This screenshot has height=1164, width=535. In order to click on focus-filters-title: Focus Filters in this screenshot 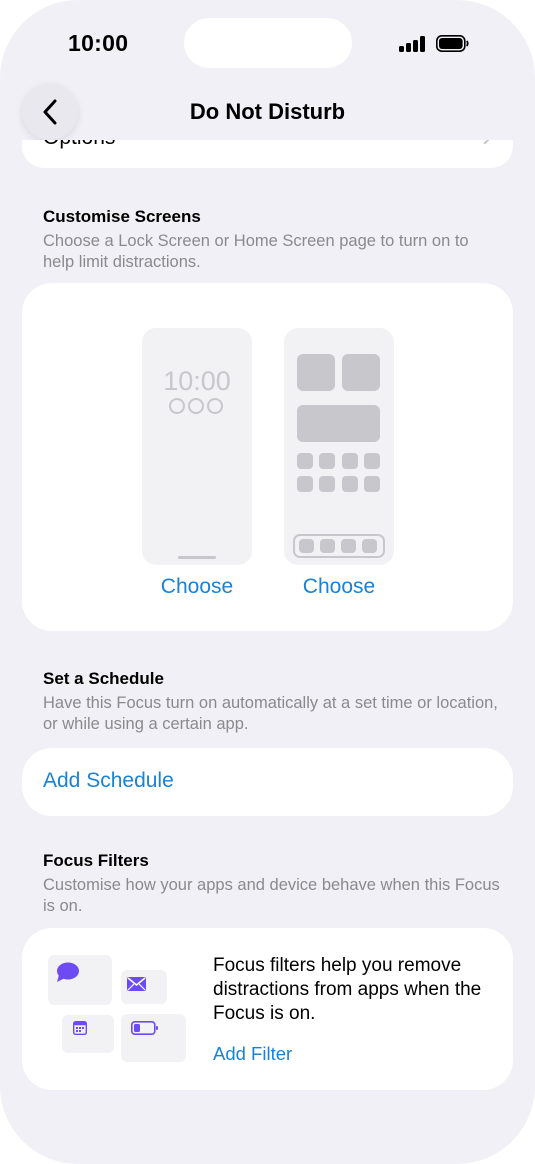, I will do `click(96, 860)`.